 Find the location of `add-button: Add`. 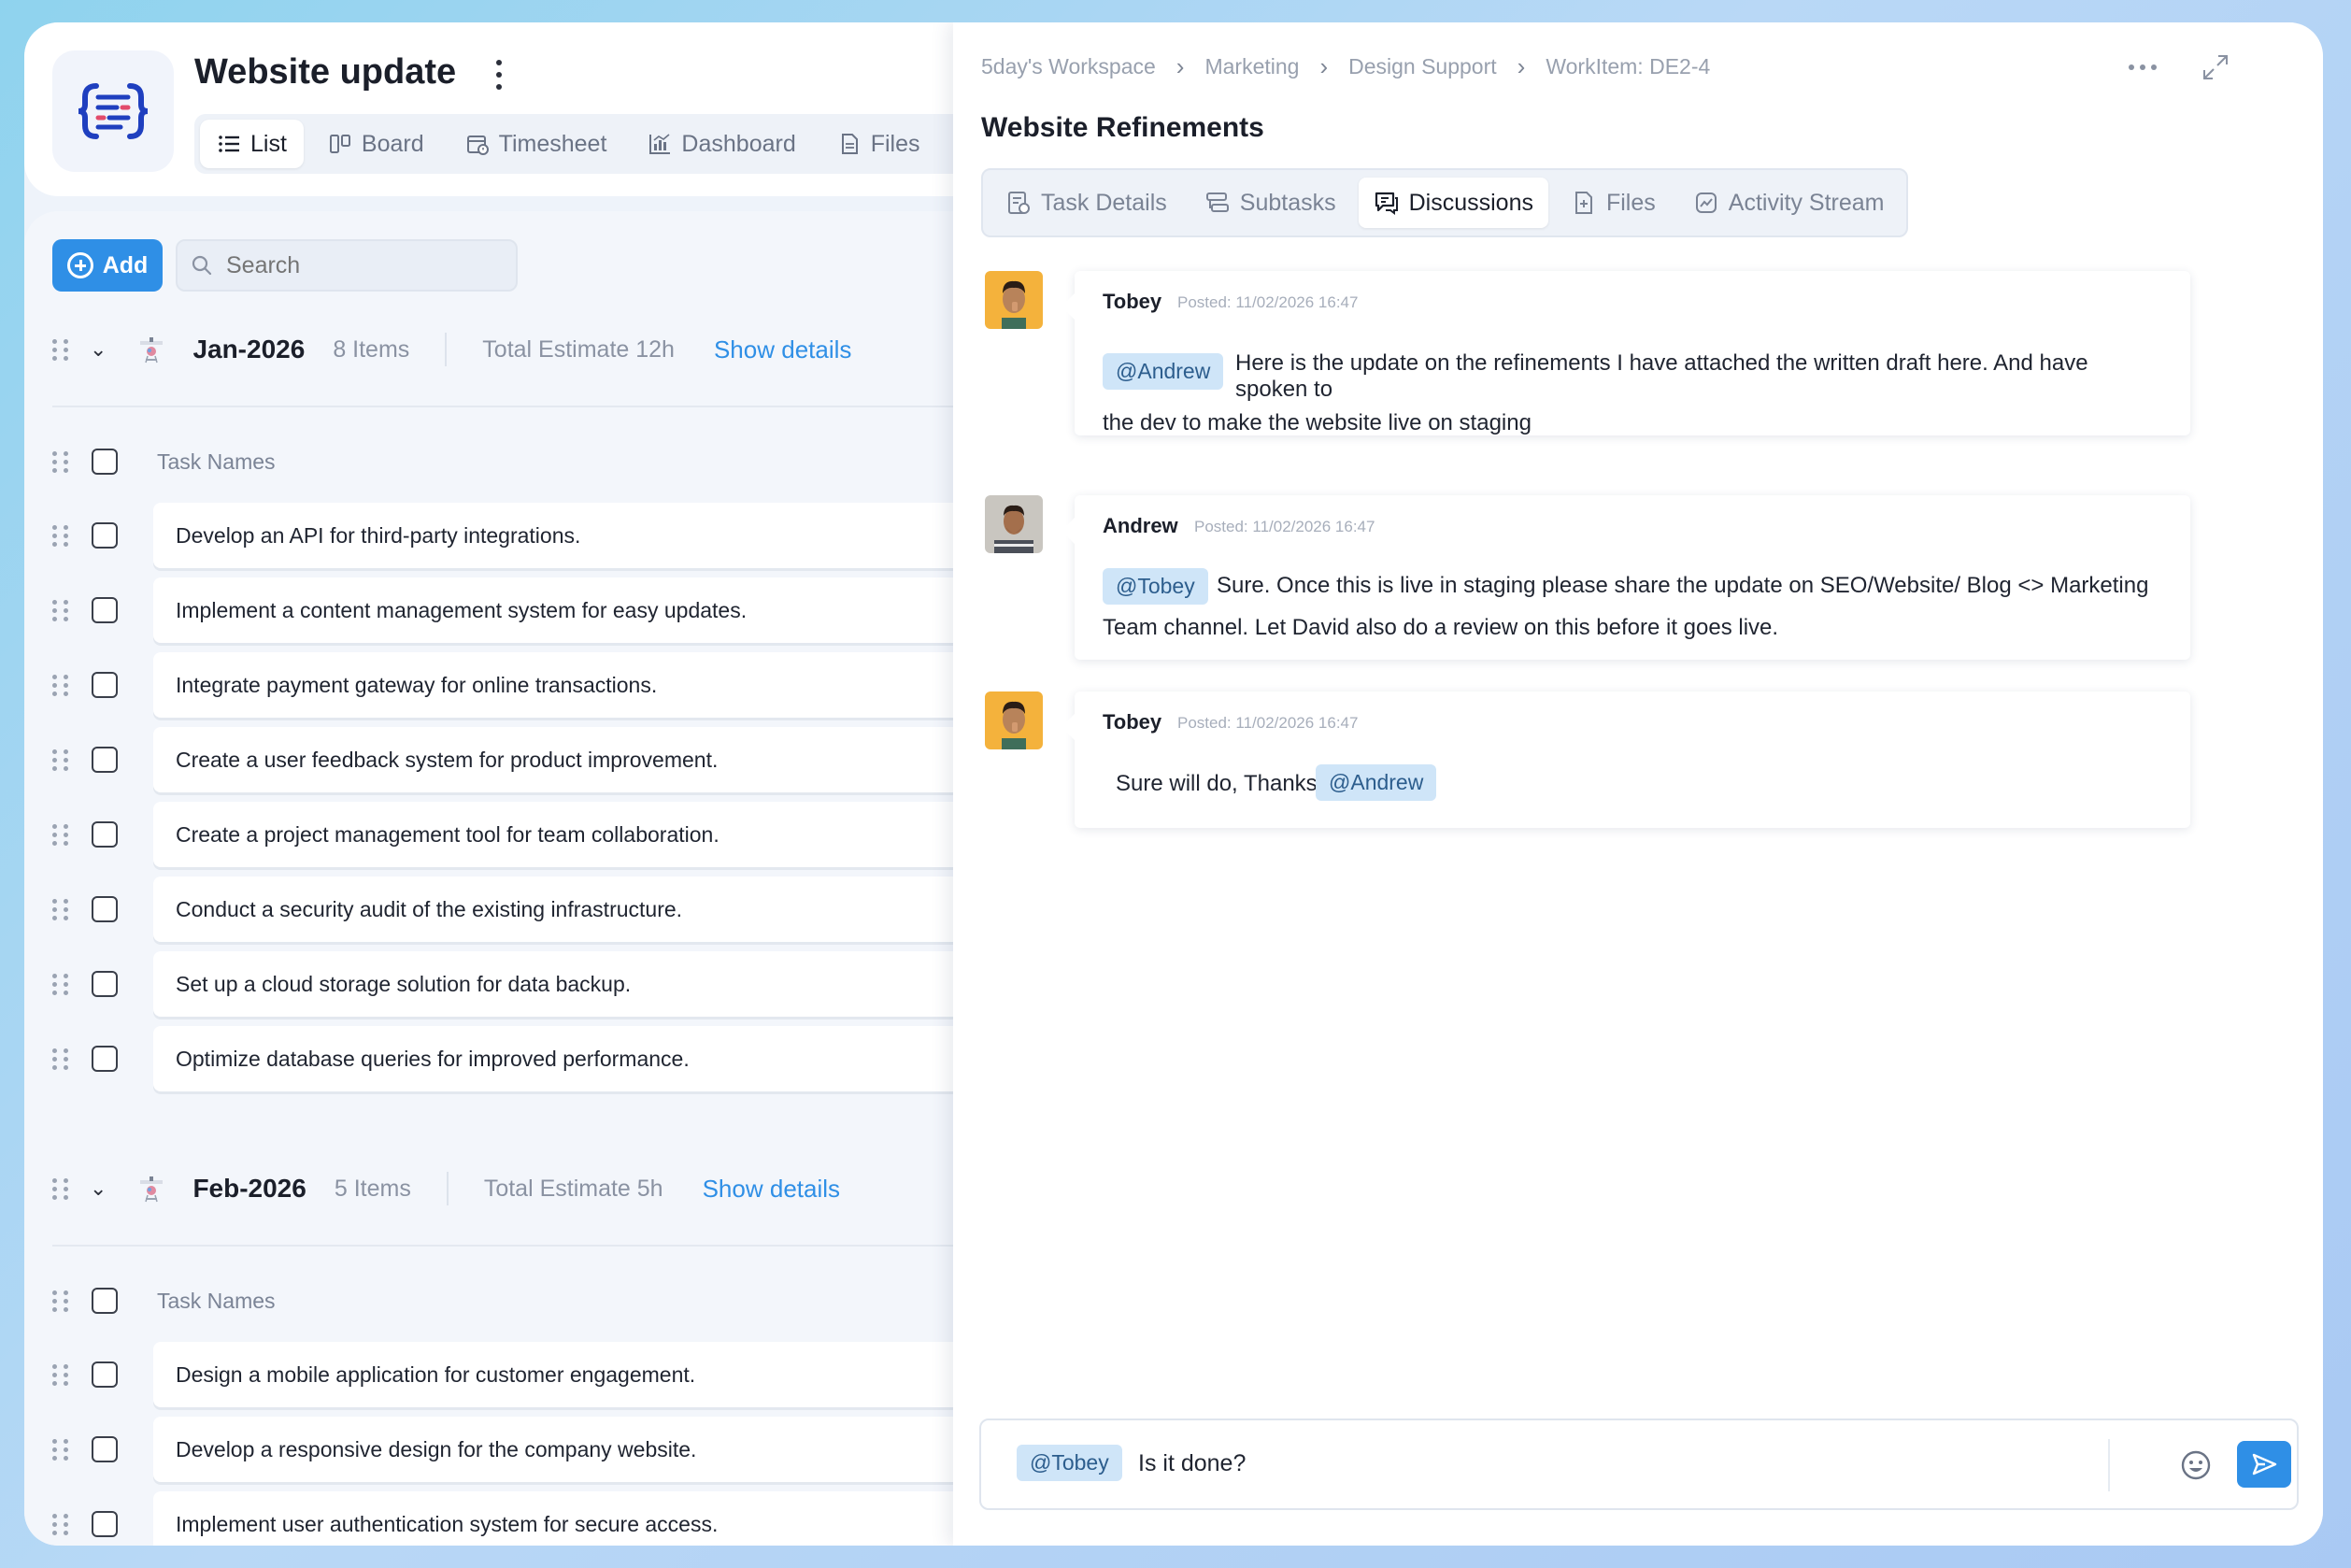

add-button: Add is located at coordinates (107, 265).